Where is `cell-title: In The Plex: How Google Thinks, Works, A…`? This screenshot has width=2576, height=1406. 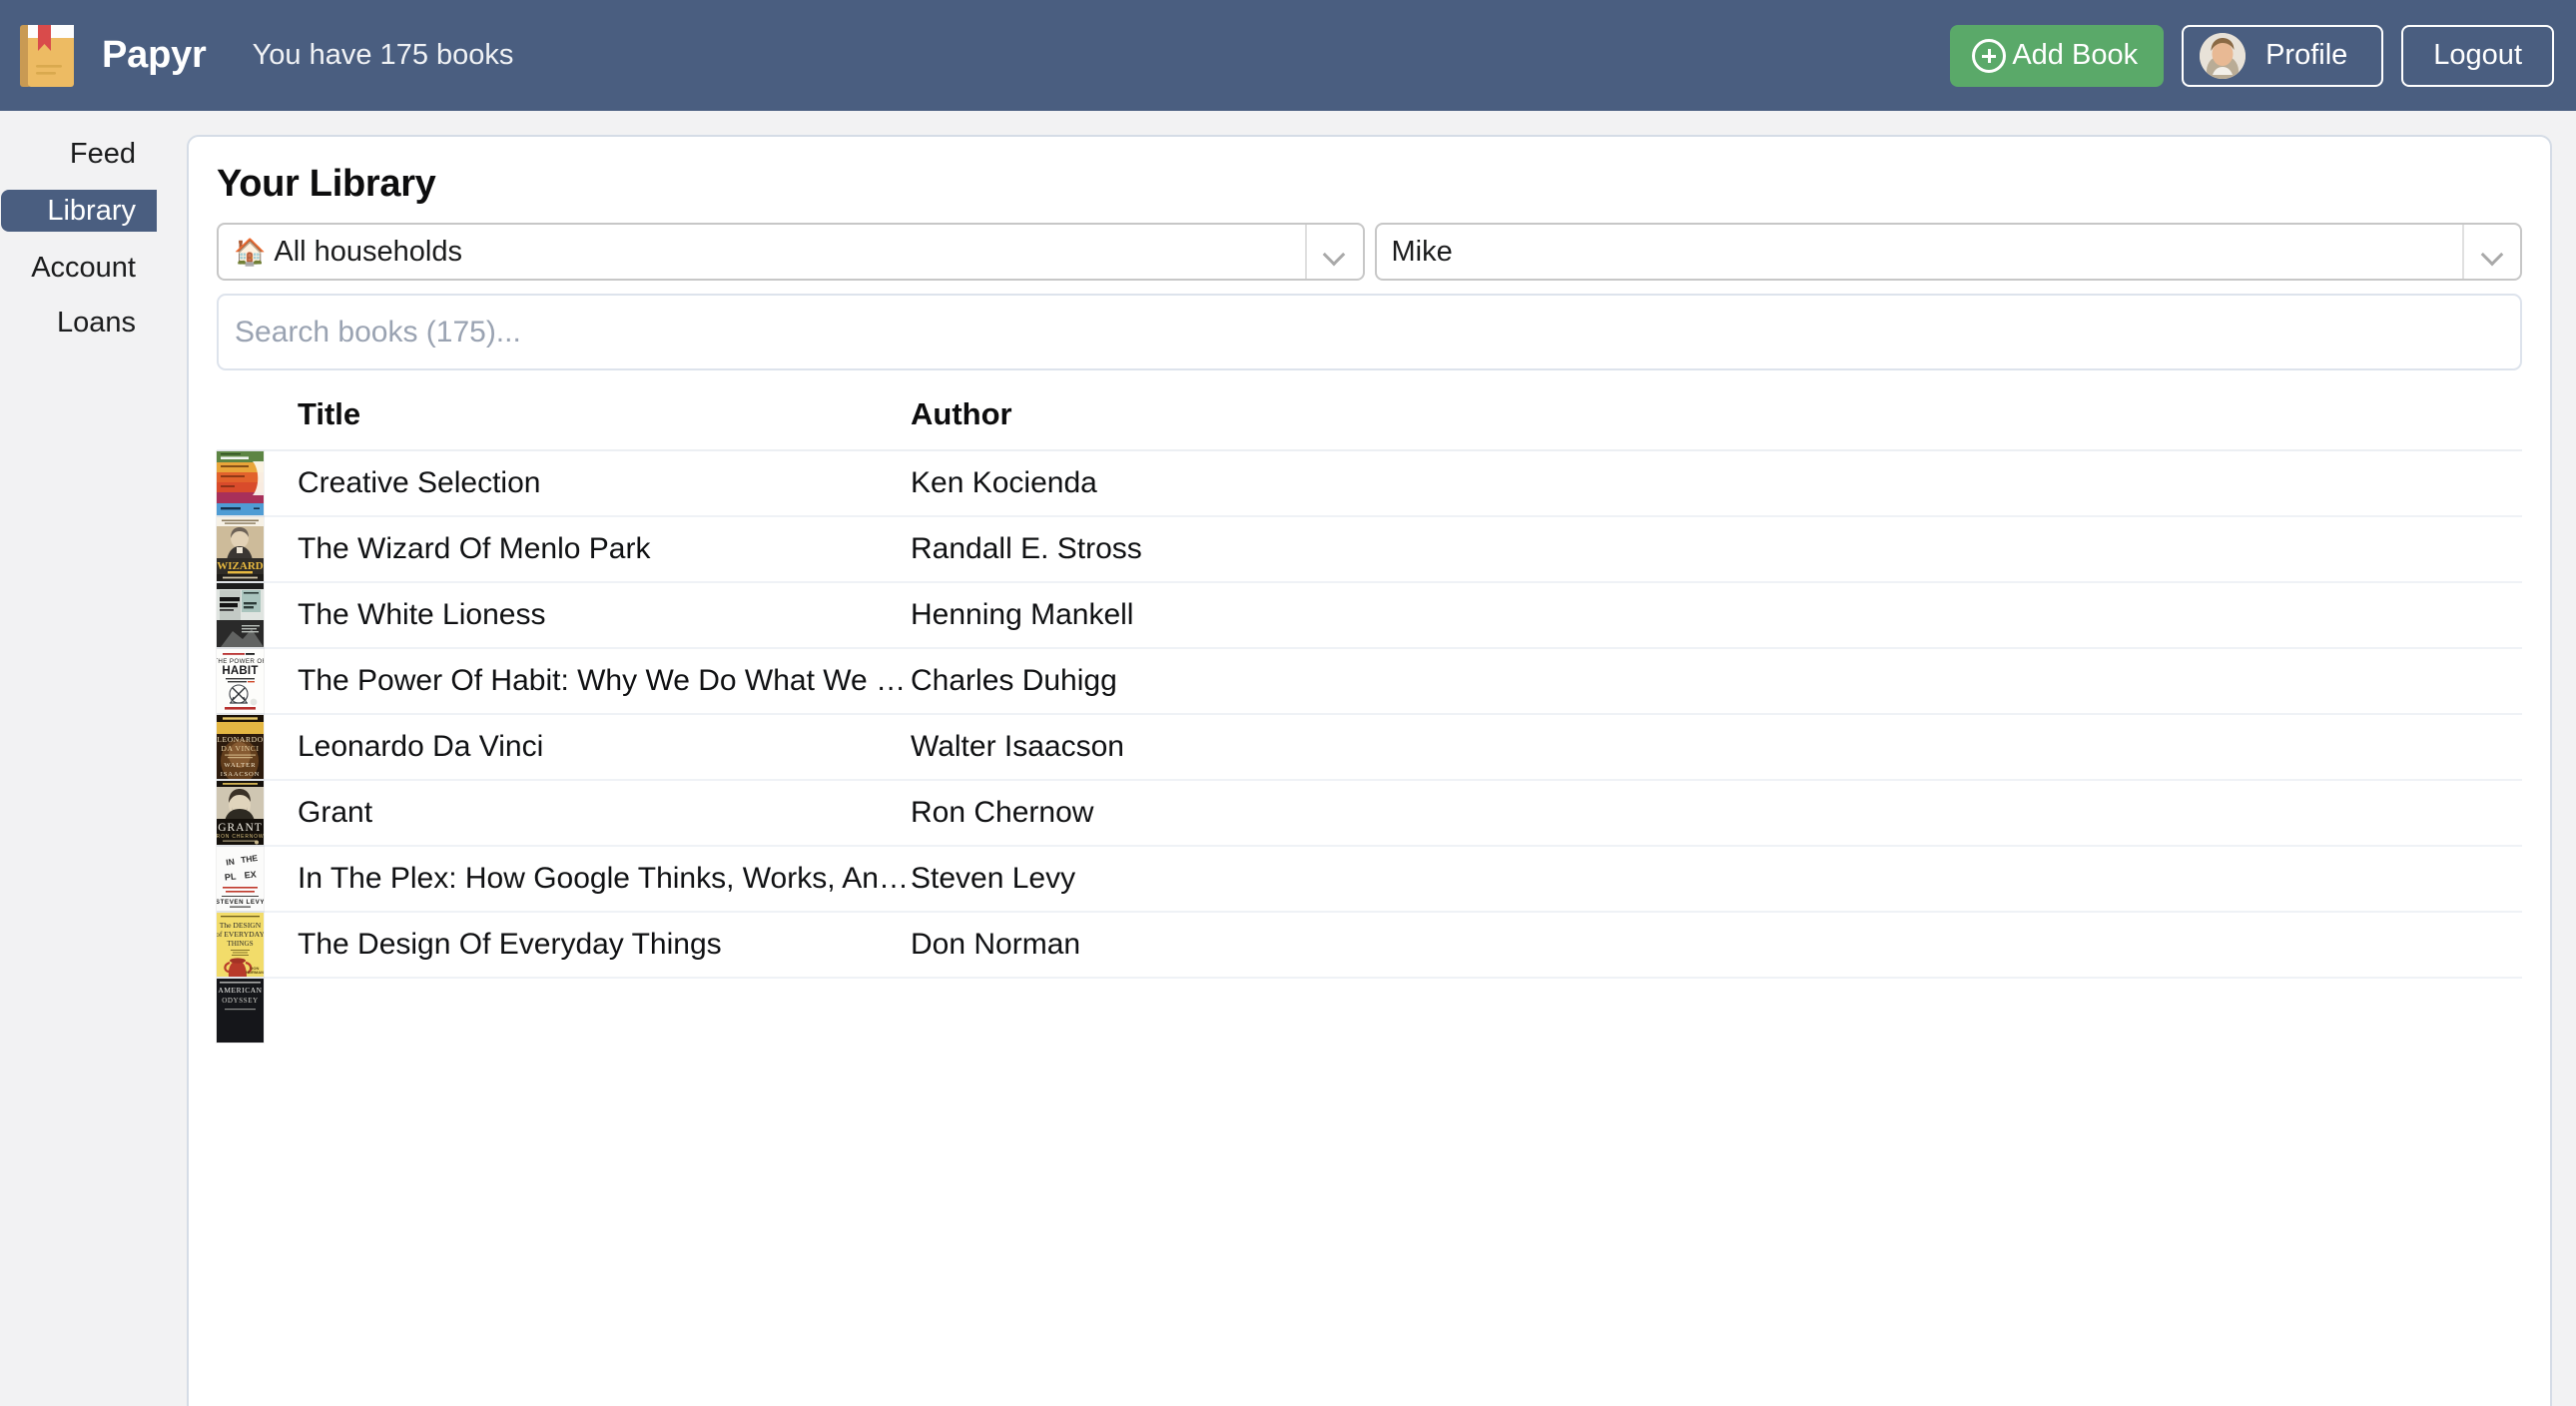 cell-title: In The Plex: How Google Thinks, Works, A… is located at coordinates (591, 879).